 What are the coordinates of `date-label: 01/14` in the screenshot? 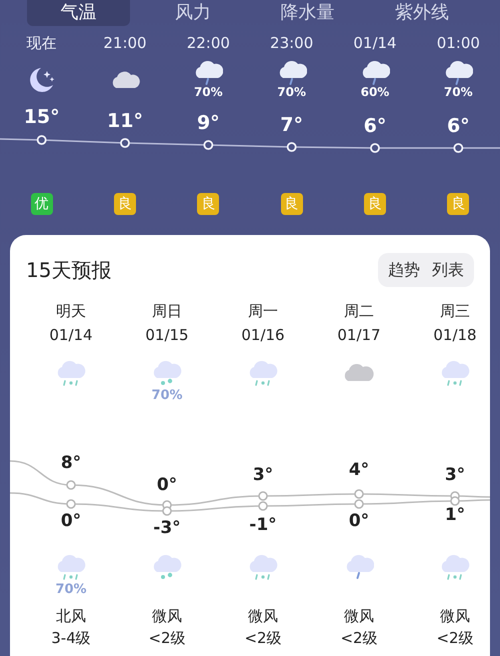 It's located at (71, 335).